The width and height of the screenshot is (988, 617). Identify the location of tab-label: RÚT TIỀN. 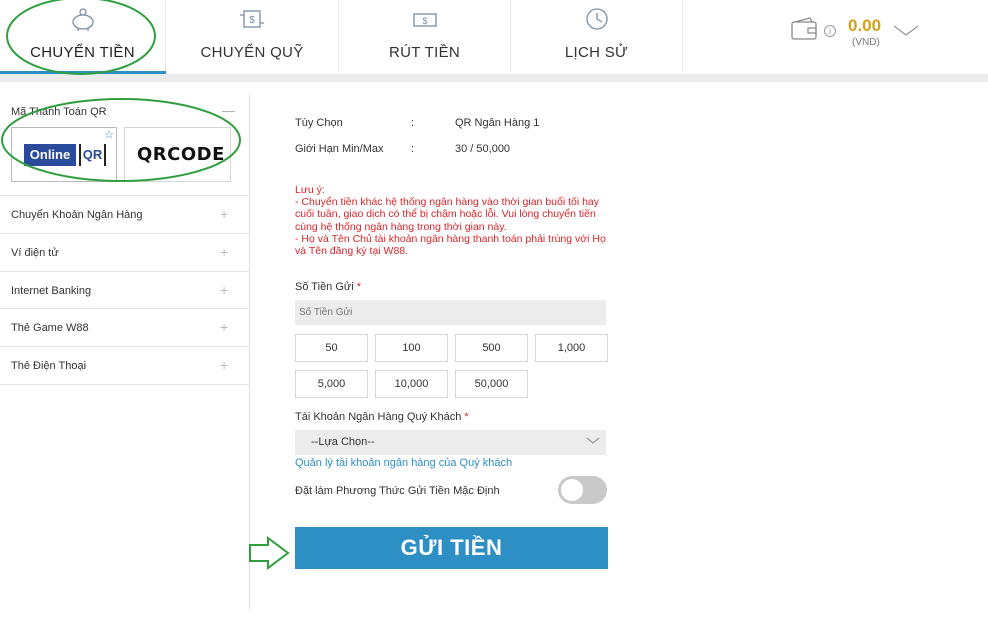
(424, 52).